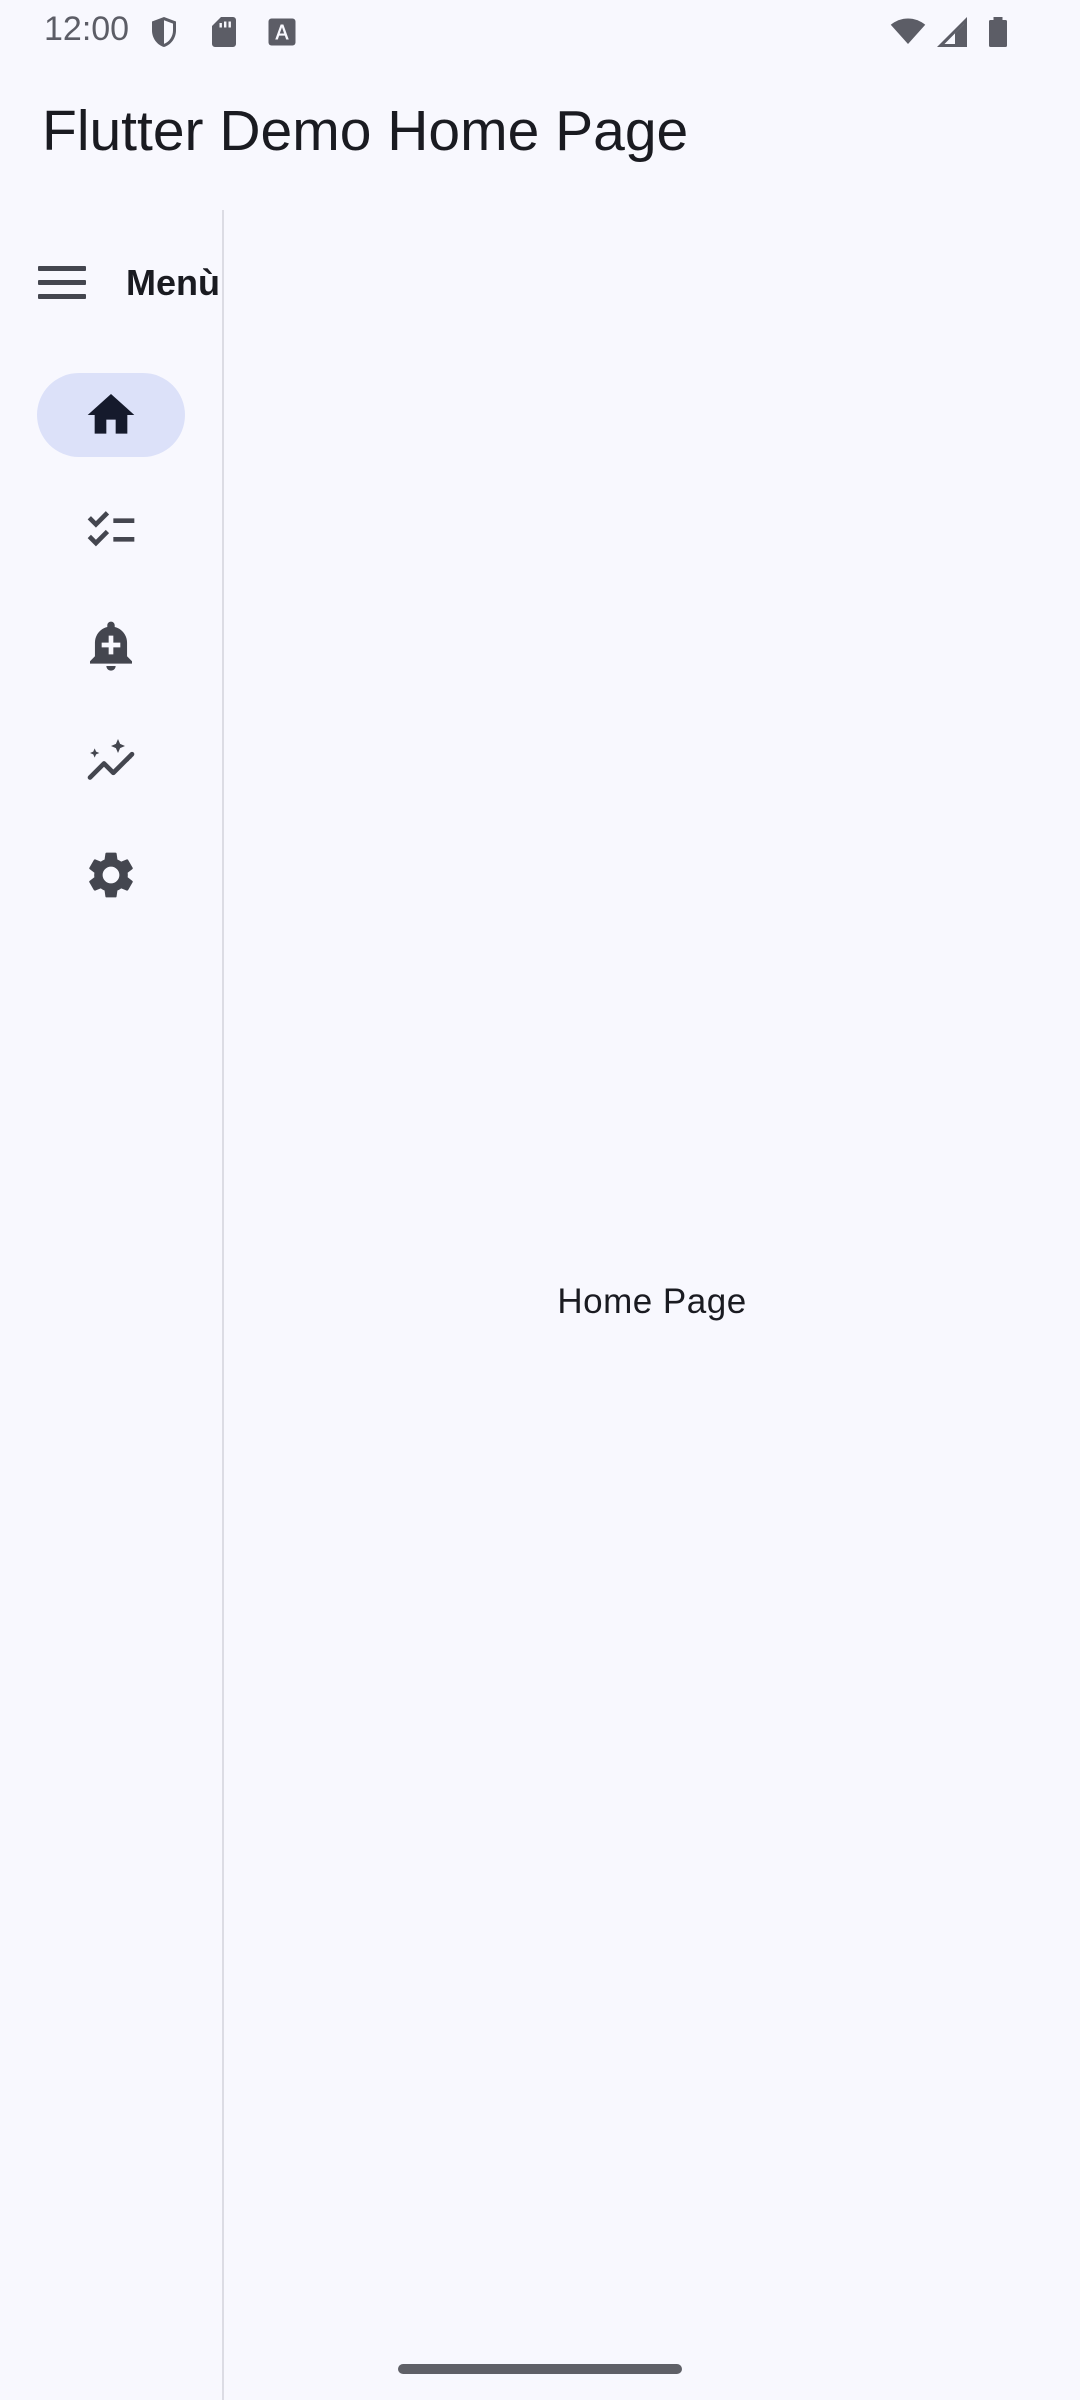  Describe the element at coordinates (652, 1301) in the screenshot. I see `home-page-text: Home Page` at that location.